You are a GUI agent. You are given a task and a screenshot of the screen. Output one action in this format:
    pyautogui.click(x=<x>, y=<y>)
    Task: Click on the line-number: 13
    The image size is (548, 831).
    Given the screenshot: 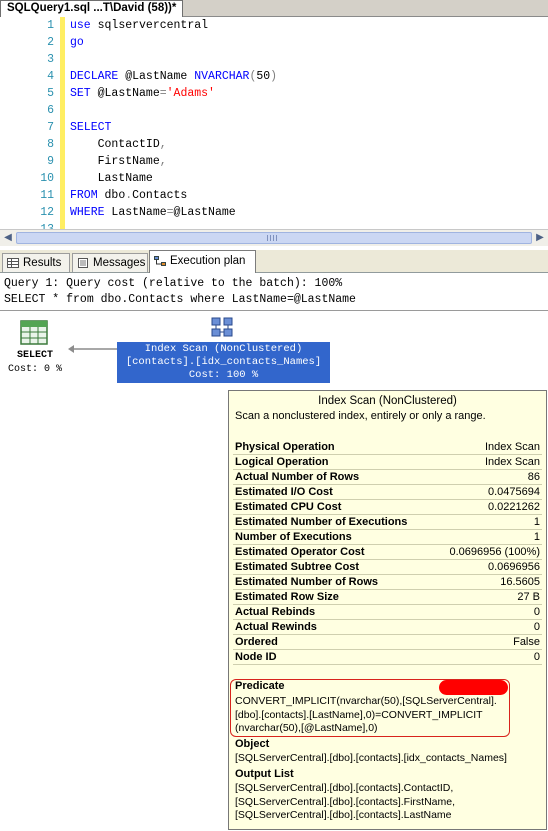 What is the action you would take?
    pyautogui.click(x=27, y=225)
    